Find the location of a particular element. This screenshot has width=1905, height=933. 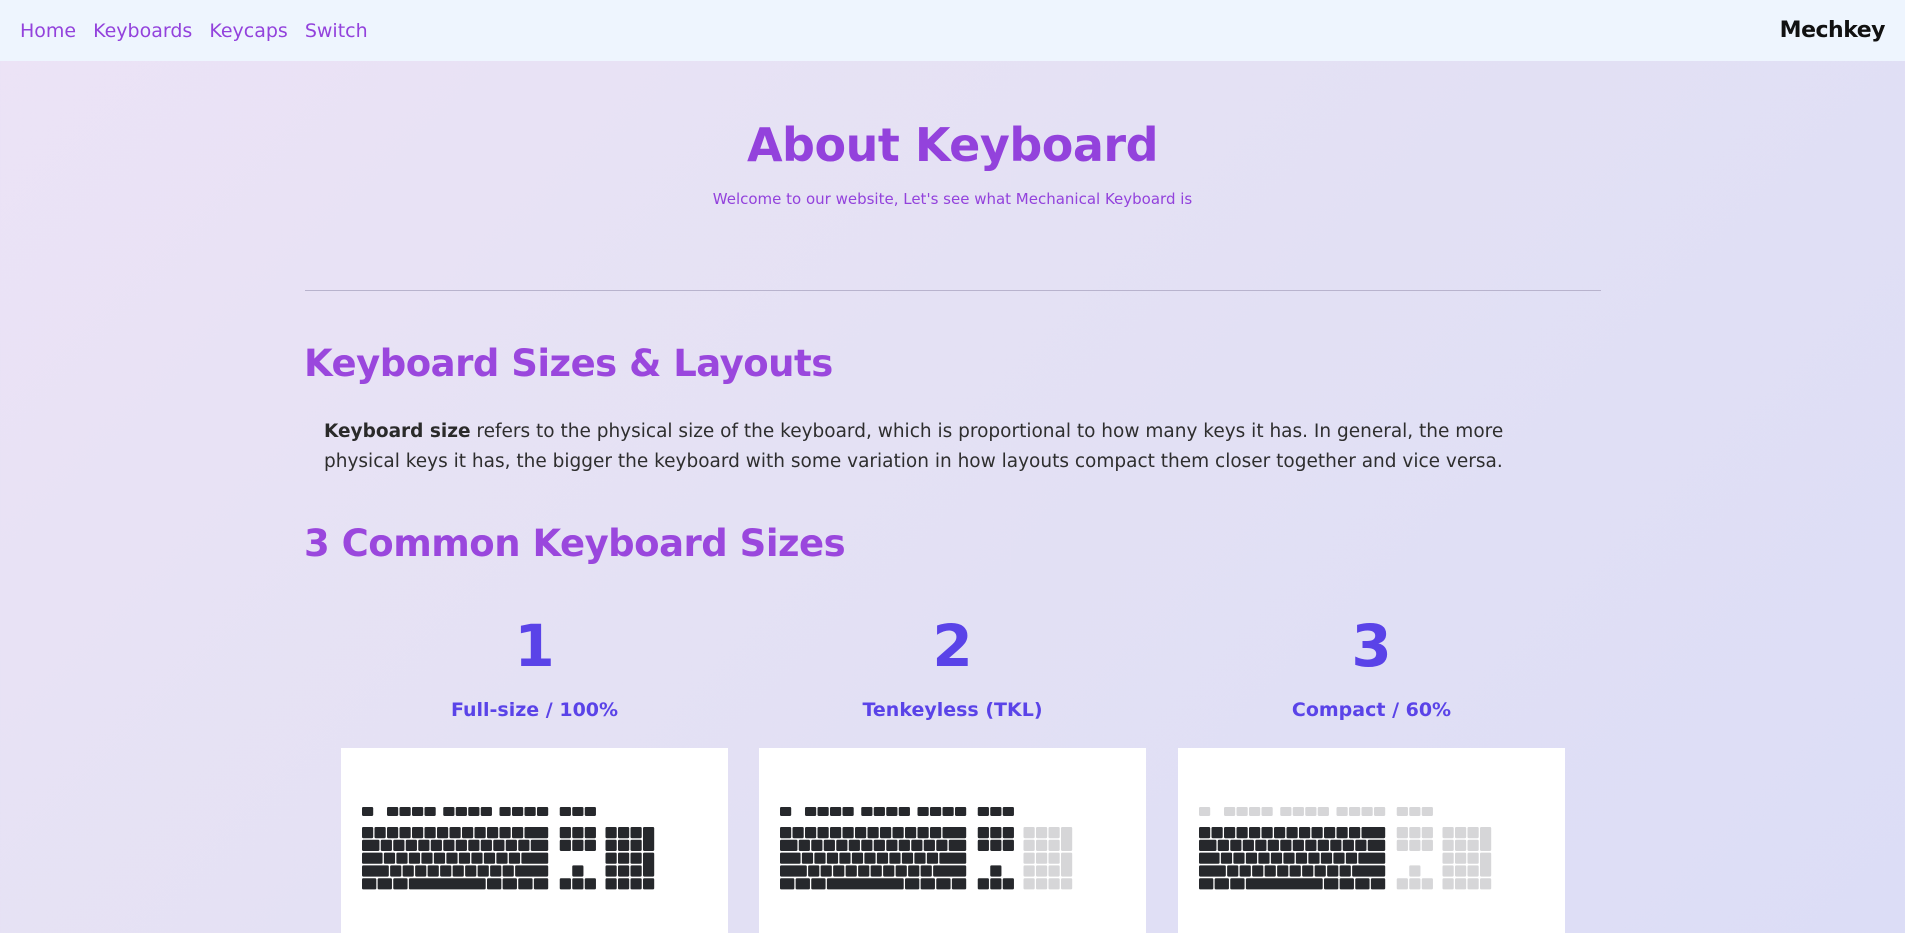

common-sizes-heading: 3 Common Keyboard Sizes is located at coordinates (575, 543).